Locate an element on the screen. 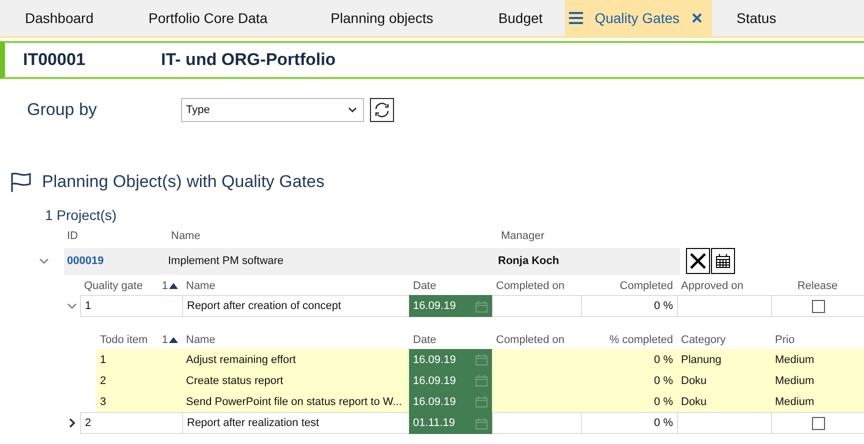 The width and height of the screenshot is (864, 444). flag-icon is located at coordinates (21, 182).